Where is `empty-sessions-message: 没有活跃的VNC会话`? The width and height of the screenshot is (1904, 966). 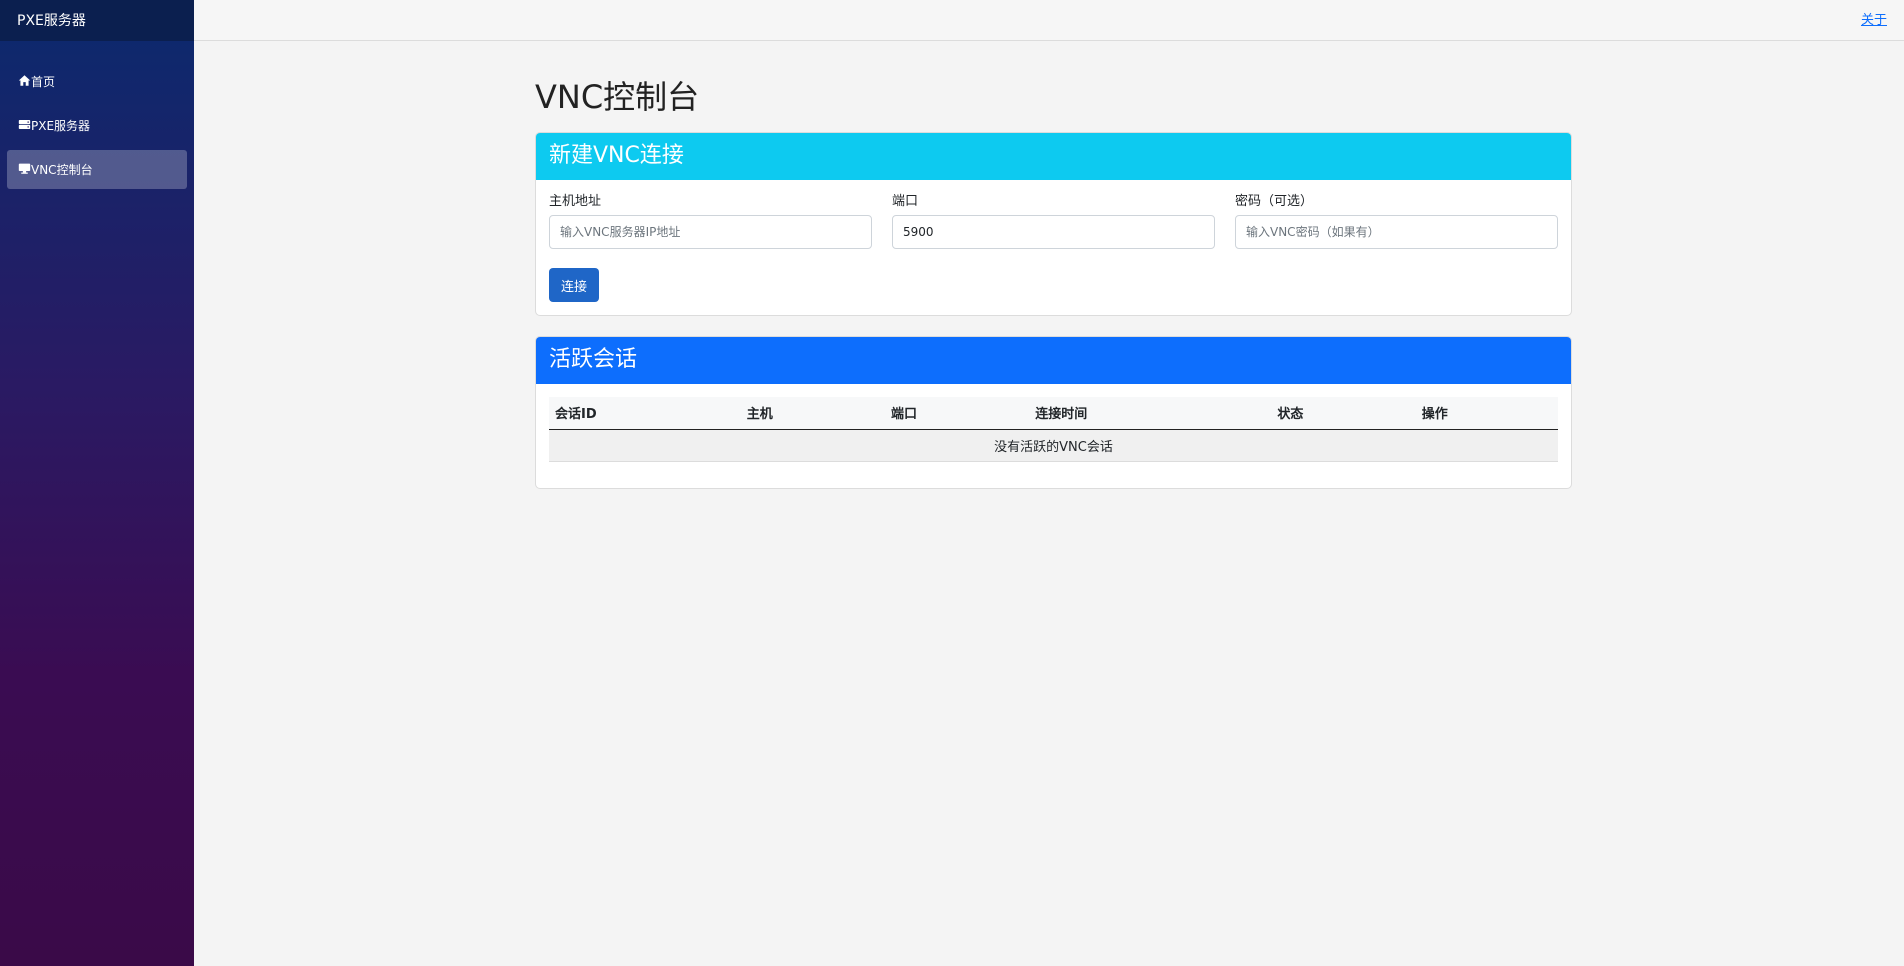 empty-sessions-message: 没有活跃的VNC会话 is located at coordinates (1053, 445).